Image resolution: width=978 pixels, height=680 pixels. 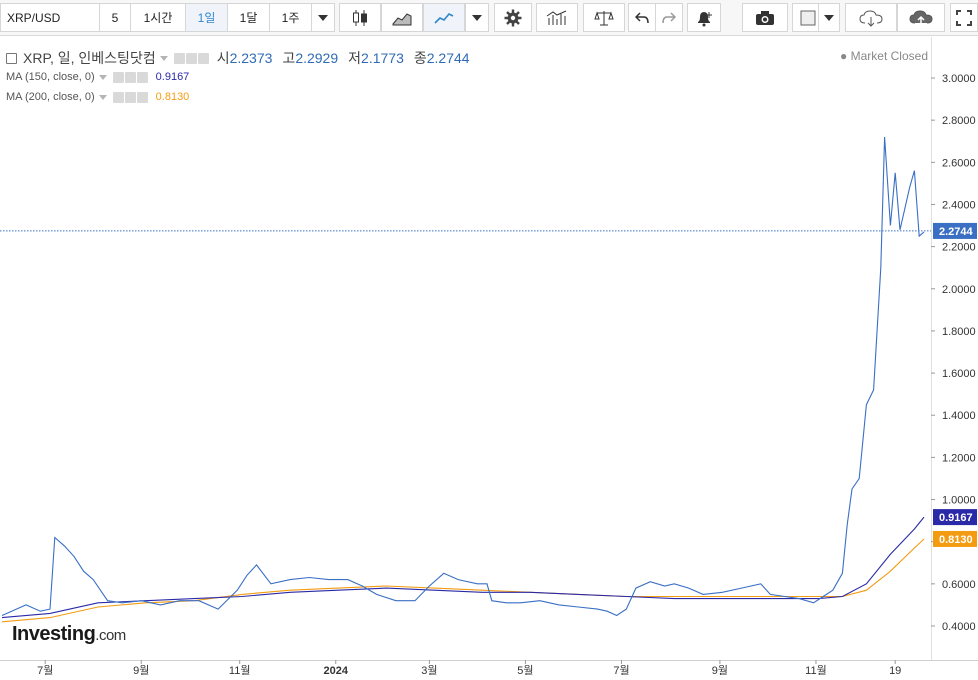 I want to click on y-tick-label: 2.6000, so click(x=959, y=163).